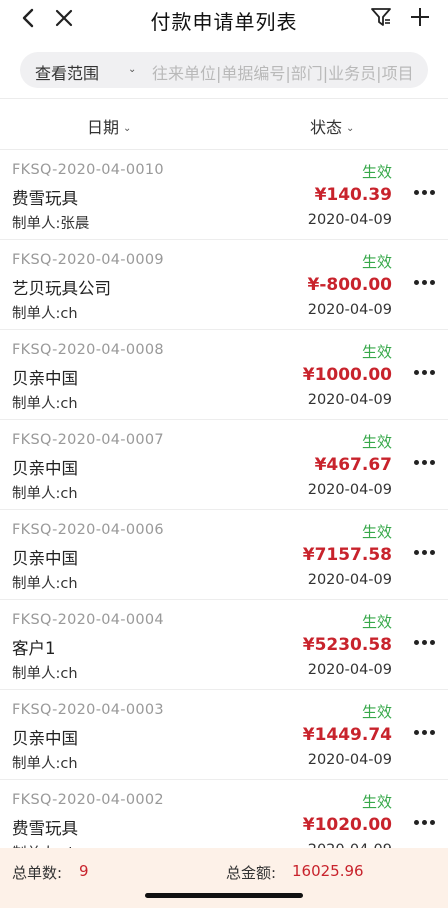  I want to click on total-amount-value: 16025.96, so click(328, 871).